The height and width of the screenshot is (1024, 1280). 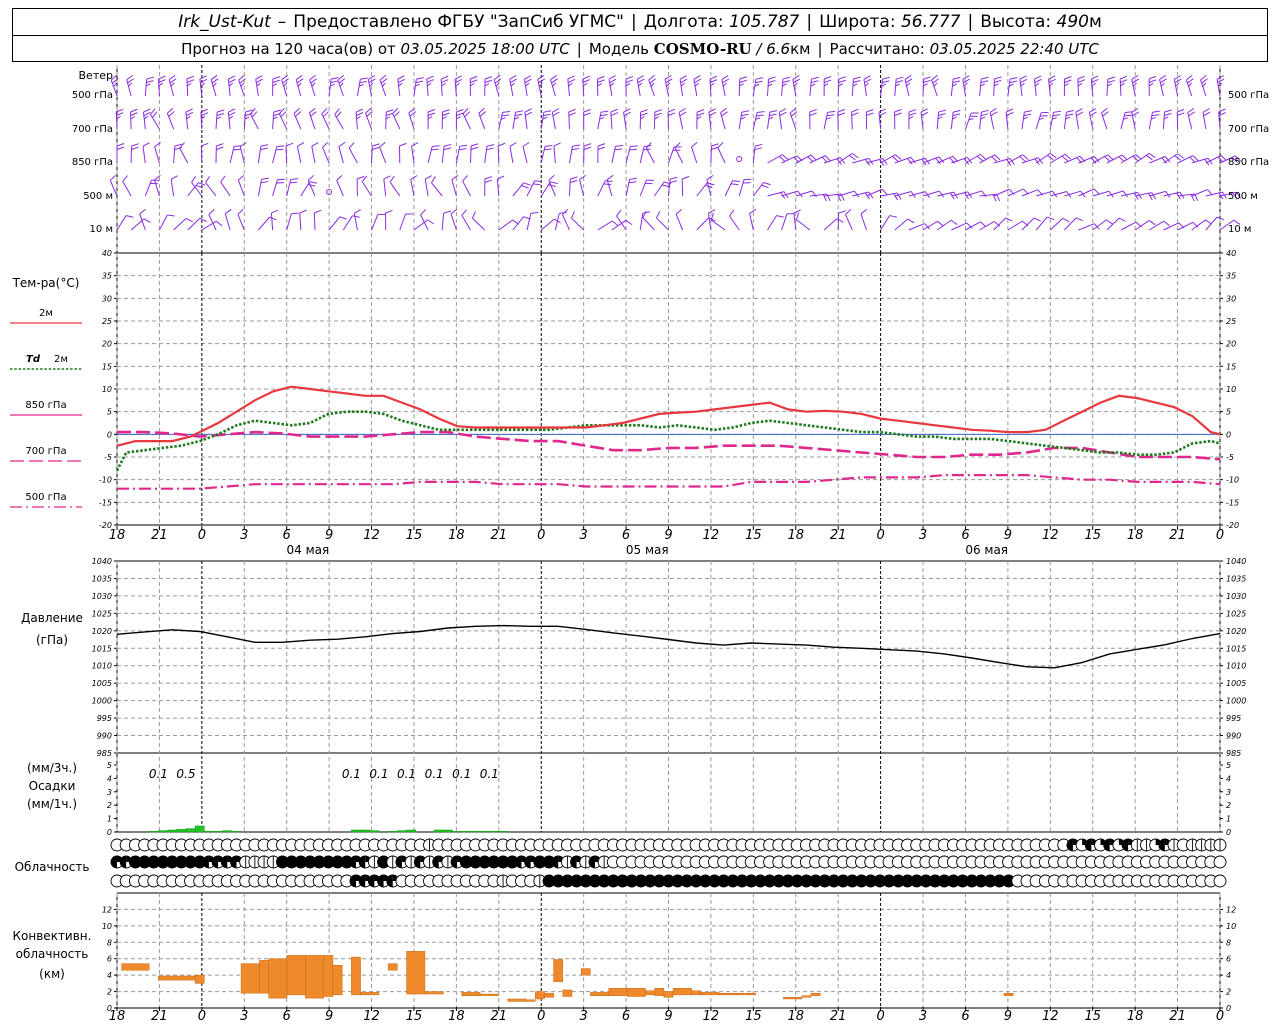 What do you see at coordinates (1236, 596) in the screenshot?
I see `y-tick-label: 1030` at bounding box center [1236, 596].